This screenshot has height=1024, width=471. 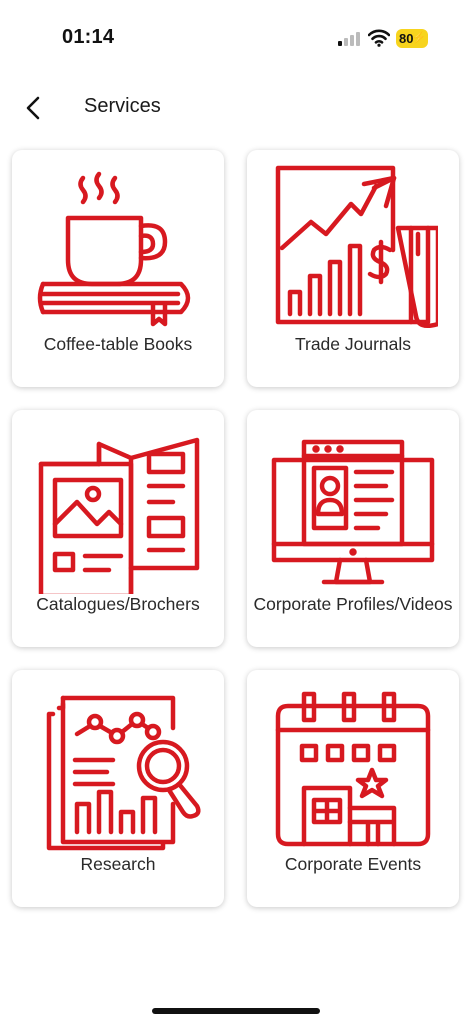 I want to click on service-card-corporate-events: Corporate Events, so click(x=353, y=788).